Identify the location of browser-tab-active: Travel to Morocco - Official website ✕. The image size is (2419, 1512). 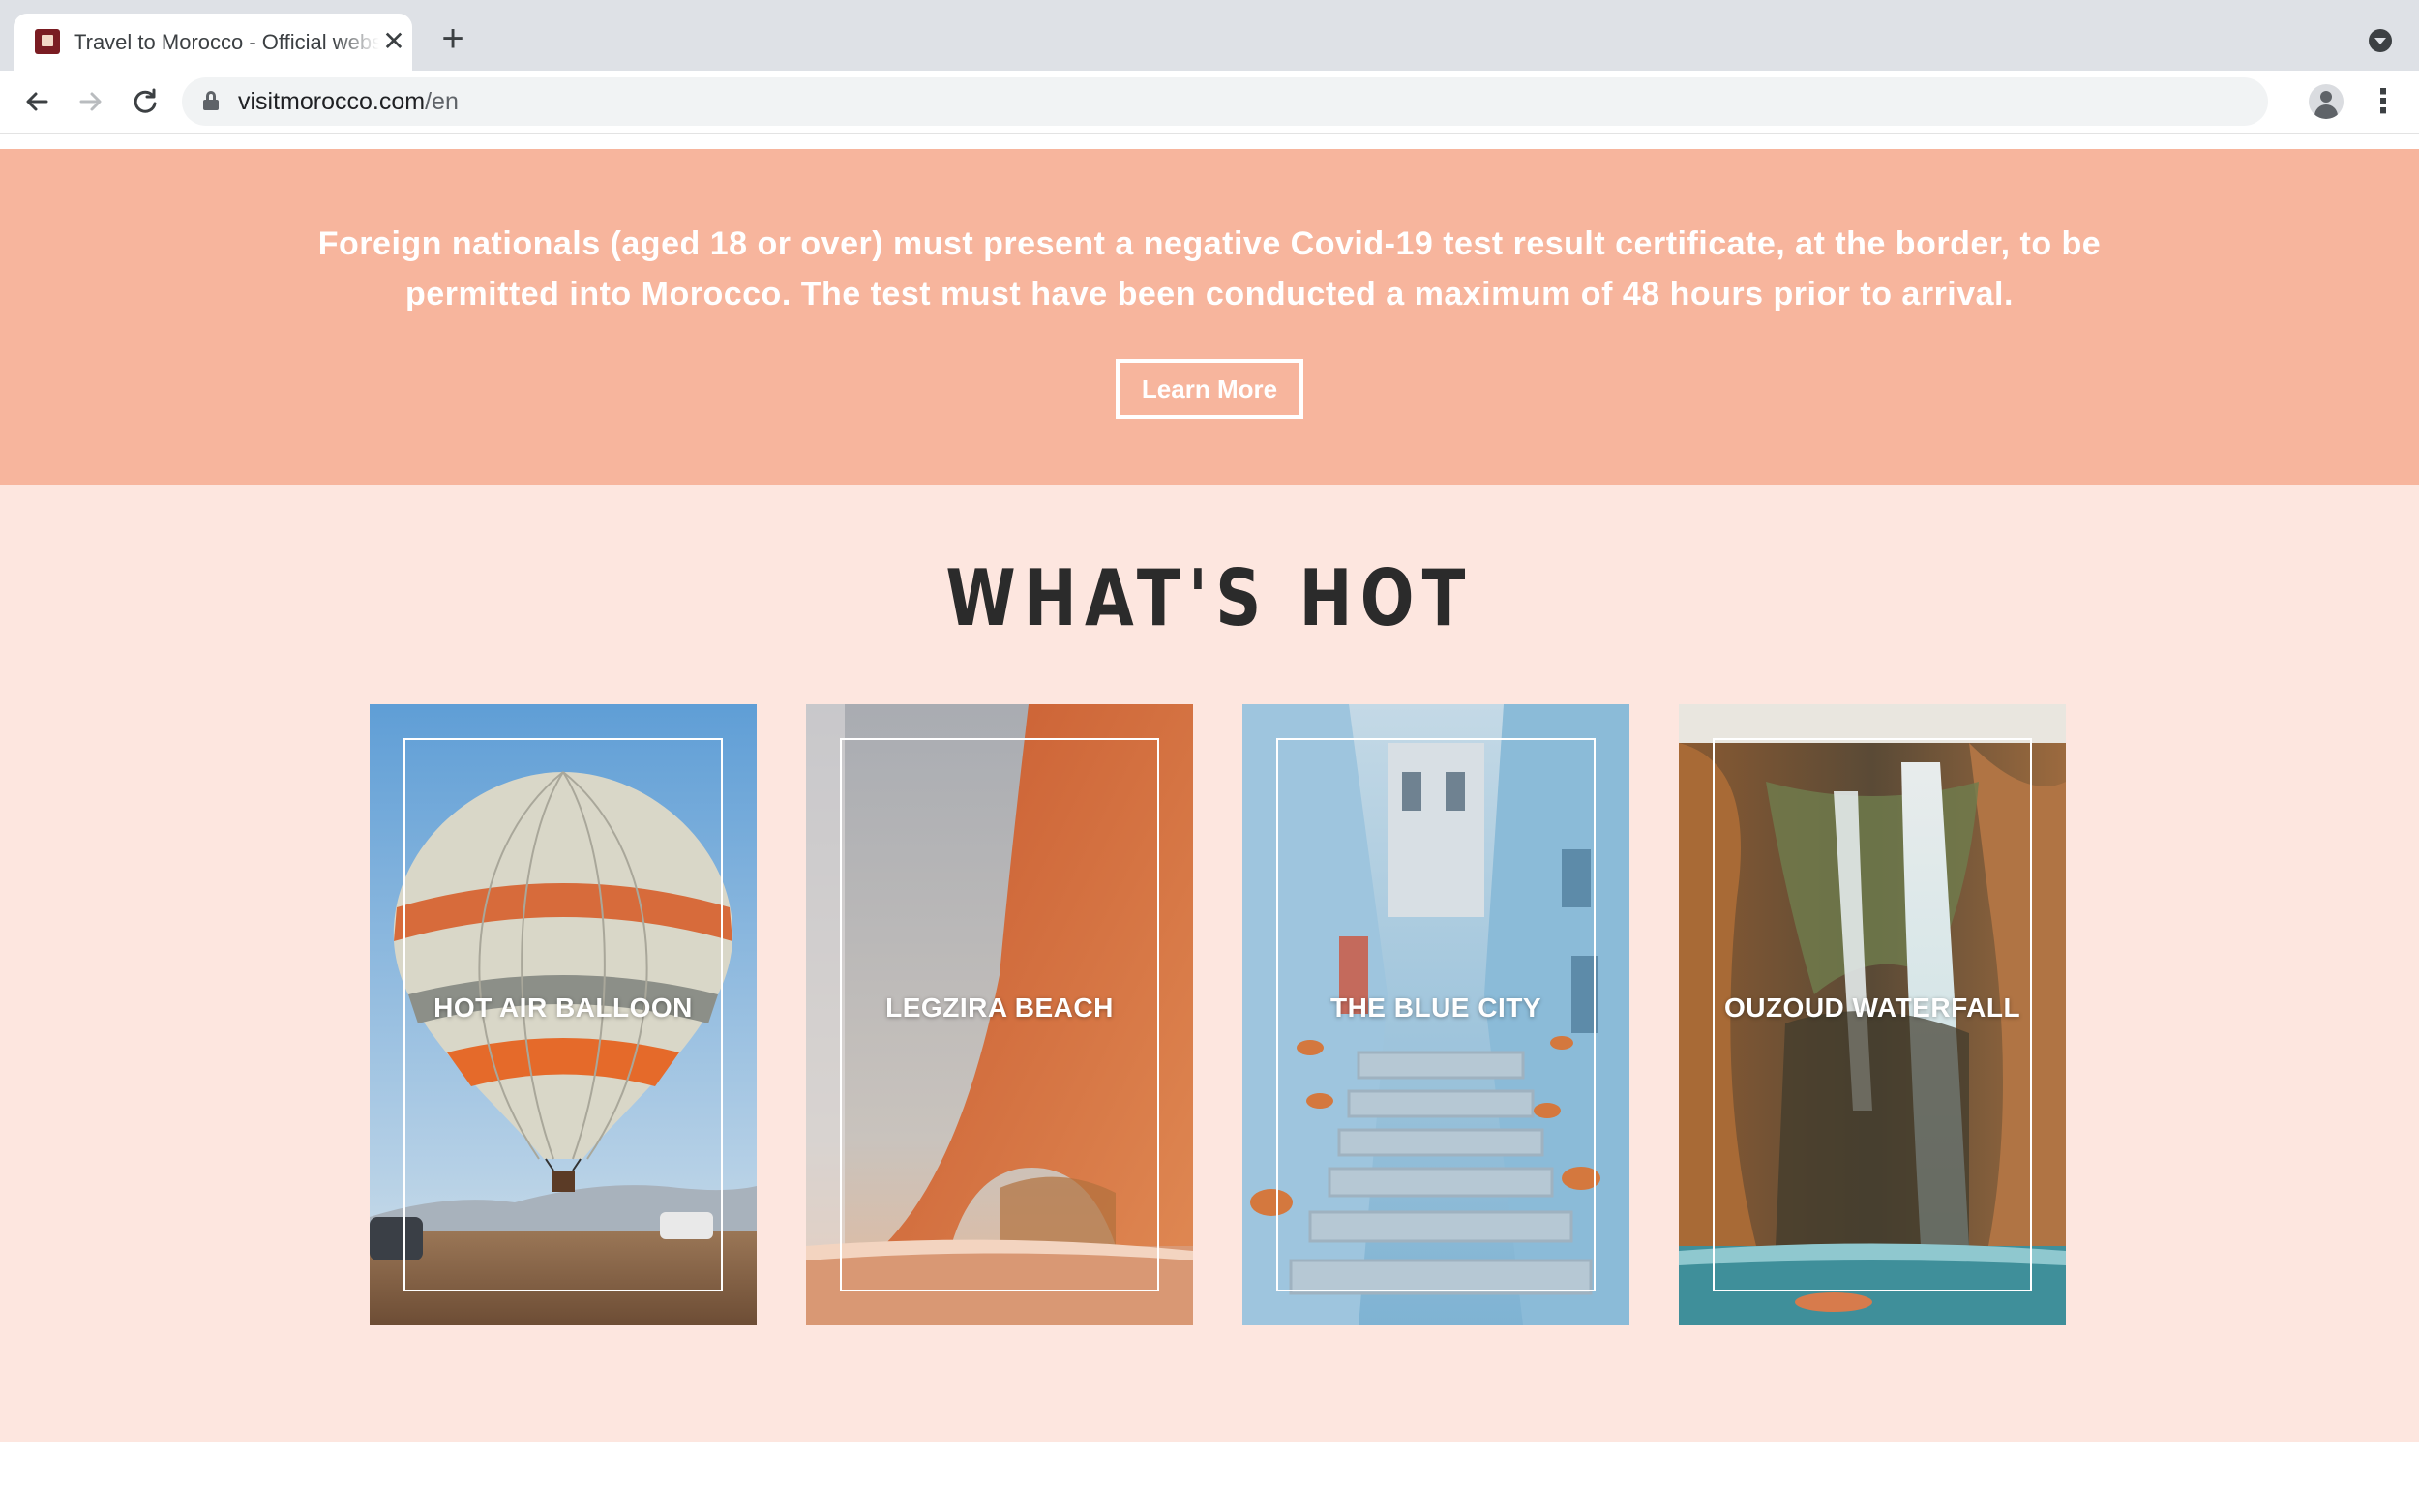
(213, 42).